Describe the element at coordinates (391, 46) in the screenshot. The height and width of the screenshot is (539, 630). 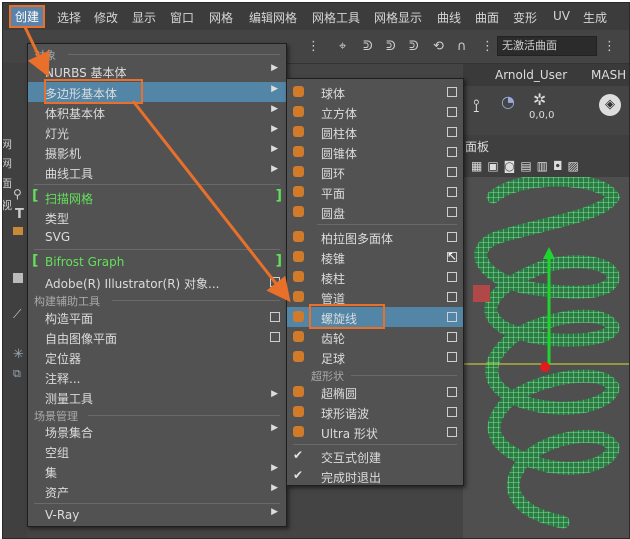
I see `snap-point-icon: ᕲ` at that location.